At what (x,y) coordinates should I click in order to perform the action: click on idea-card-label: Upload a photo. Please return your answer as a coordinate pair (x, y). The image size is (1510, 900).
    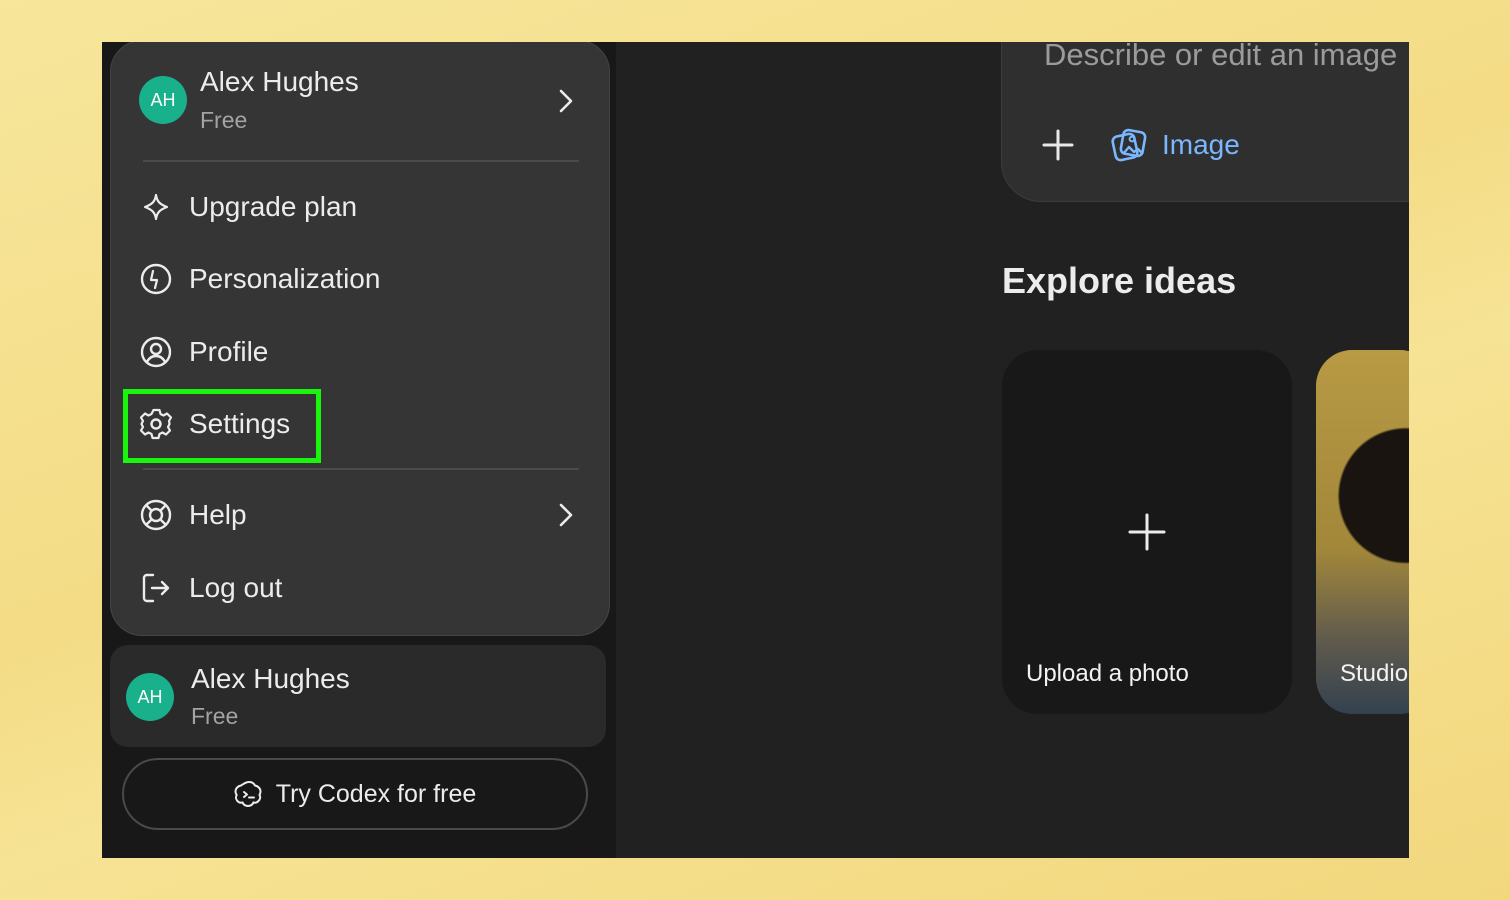
    Looking at the image, I should click on (1107, 673).